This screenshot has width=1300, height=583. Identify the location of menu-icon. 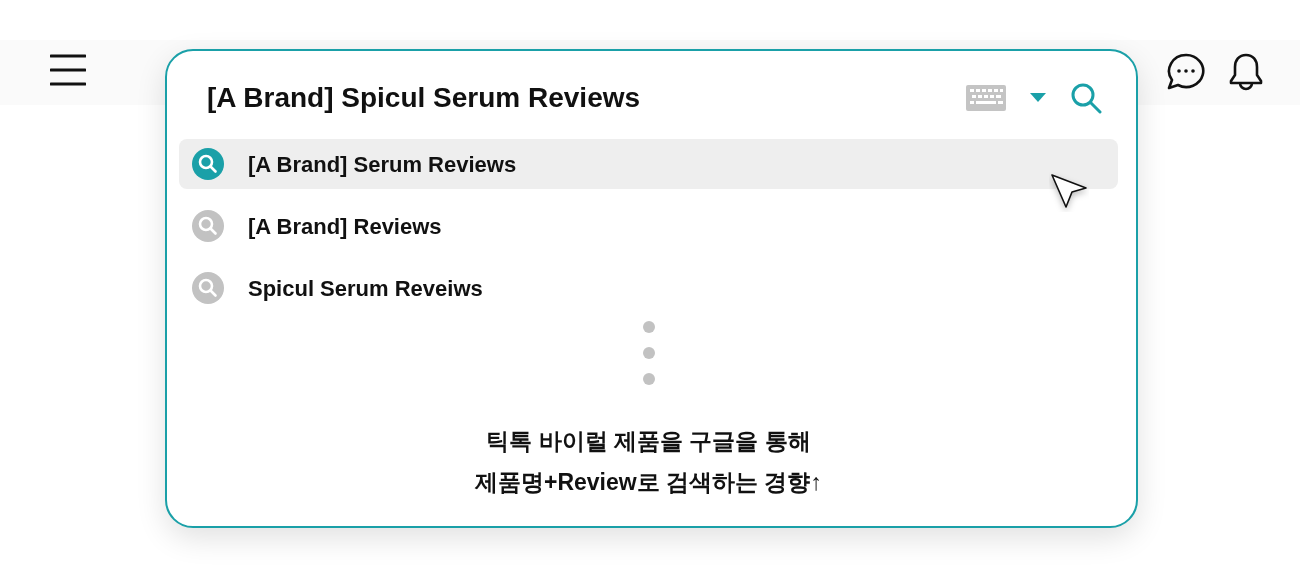
(68, 70).